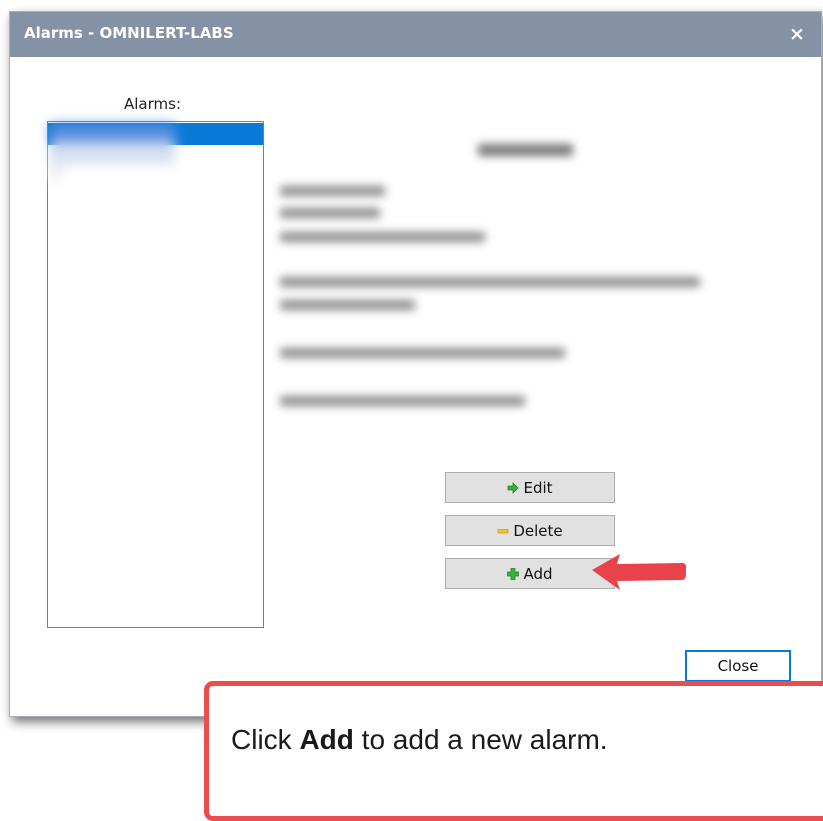 The height and width of the screenshot is (821, 823). What do you see at coordinates (326, 739) in the screenshot?
I see `callout-bold-word: Add` at bounding box center [326, 739].